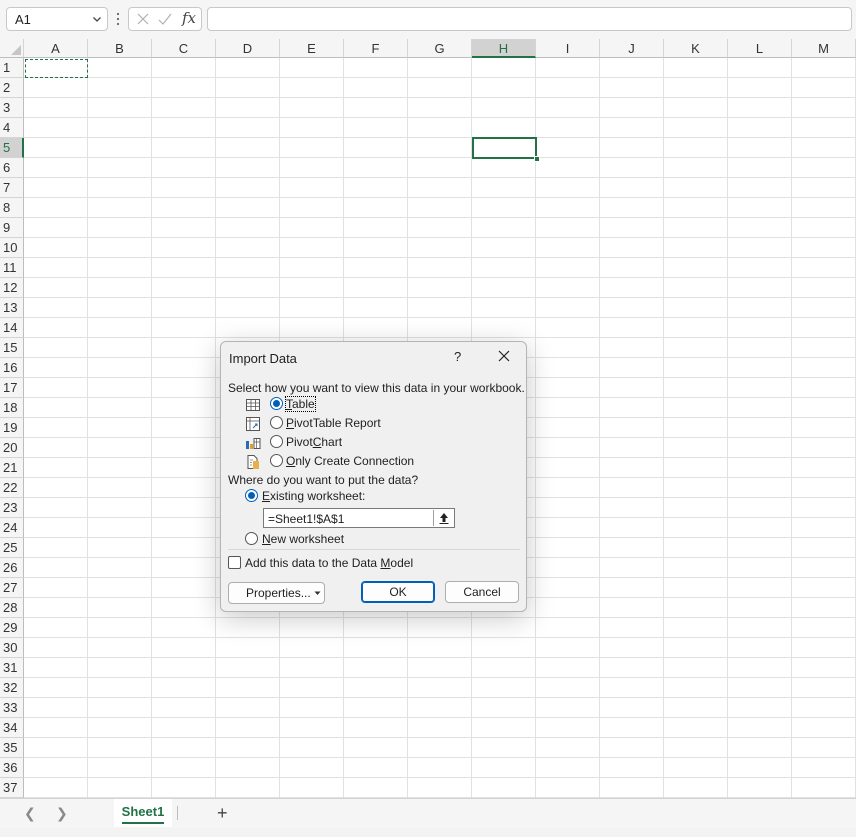 This screenshot has width=856, height=837. Describe the element at coordinates (398, 592) in the screenshot. I see `ok-button: OK` at that location.